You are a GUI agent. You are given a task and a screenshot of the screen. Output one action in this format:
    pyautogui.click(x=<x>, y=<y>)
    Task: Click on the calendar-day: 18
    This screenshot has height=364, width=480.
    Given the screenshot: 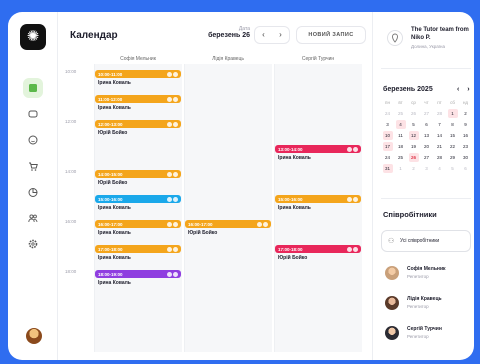 What is the action you would take?
    pyautogui.click(x=401, y=146)
    